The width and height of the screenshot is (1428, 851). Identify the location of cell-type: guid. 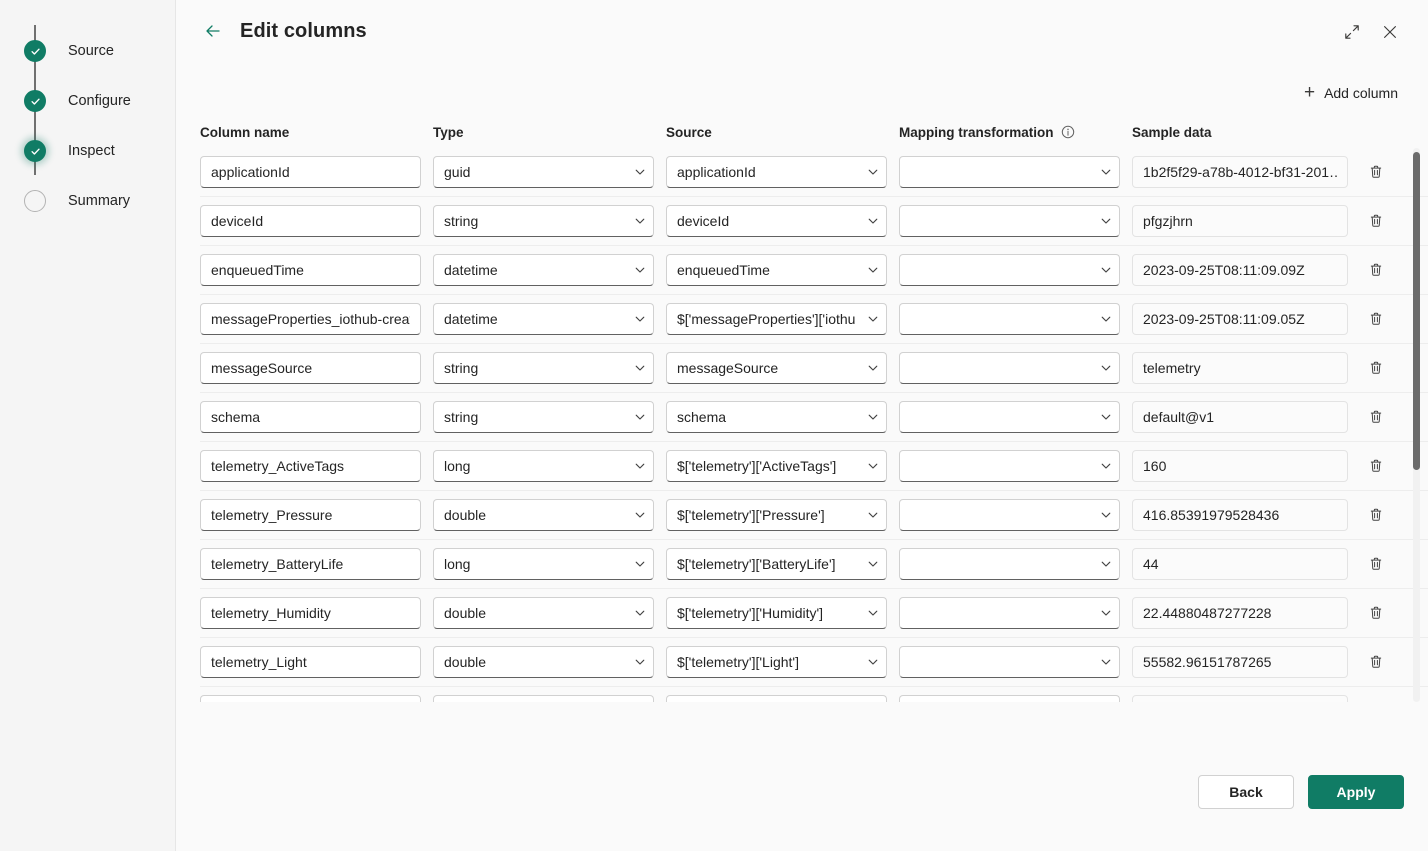
(549, 172).